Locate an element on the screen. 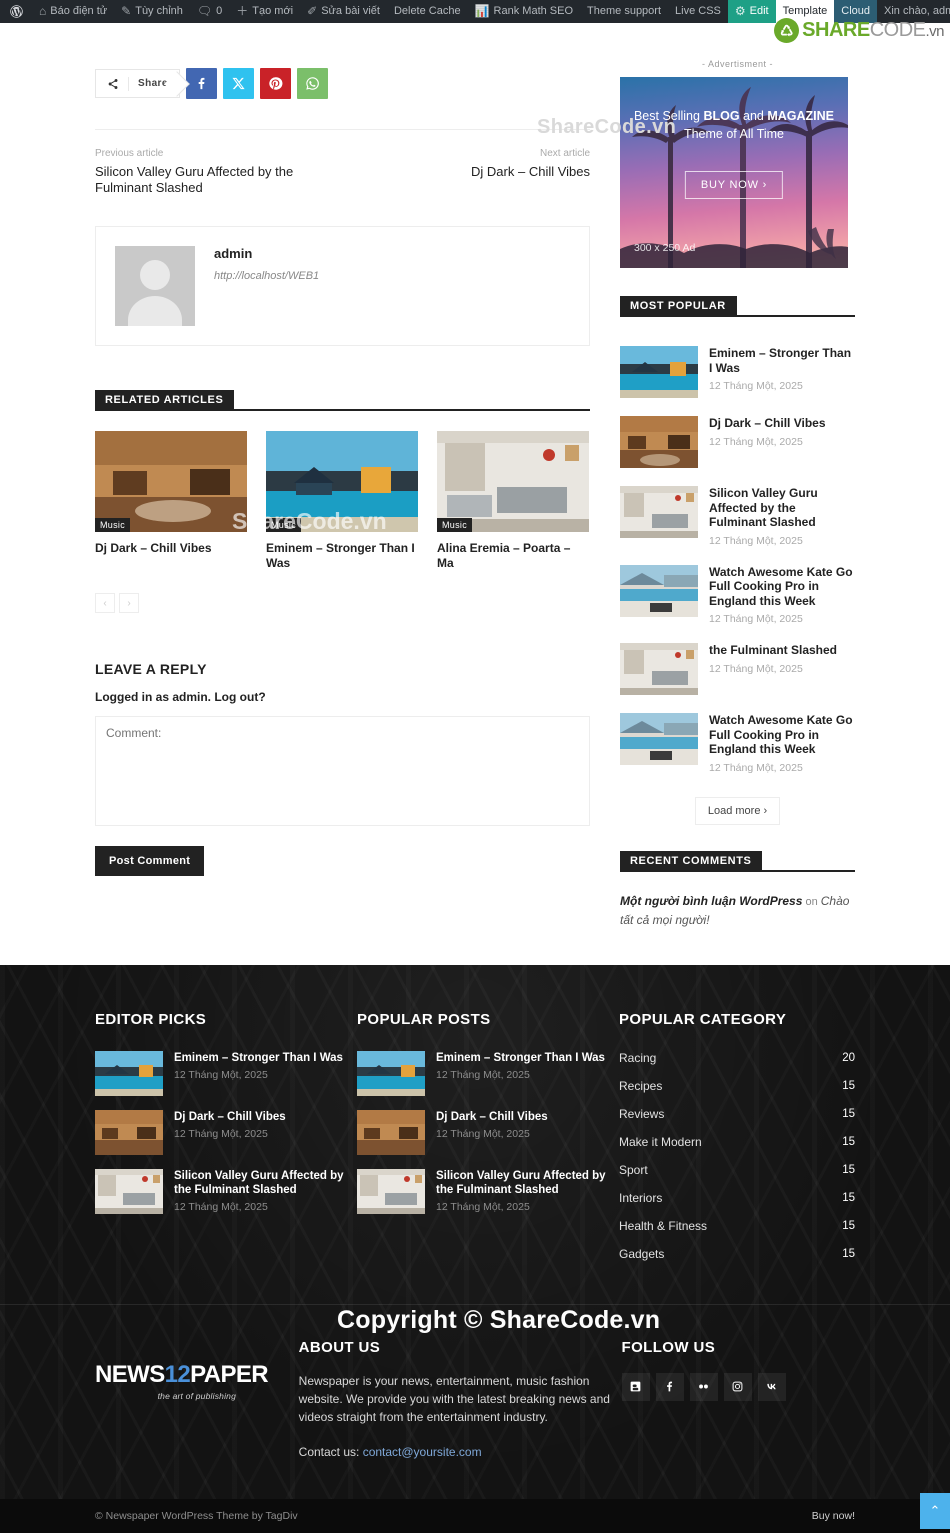  wordpress-logo-icon is located at coordinates (16, 11).